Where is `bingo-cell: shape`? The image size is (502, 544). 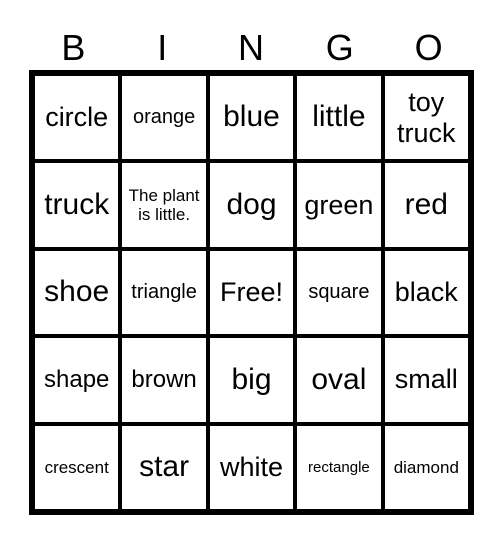
bingo-cell: shape is located at coordinates (77, 380).